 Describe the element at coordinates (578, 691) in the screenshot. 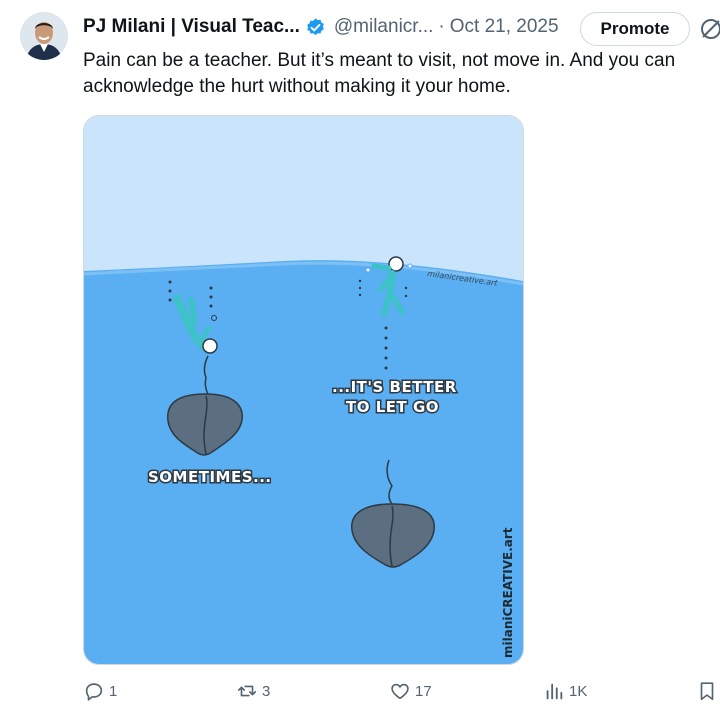

I see `views-count: 1K` at that location.